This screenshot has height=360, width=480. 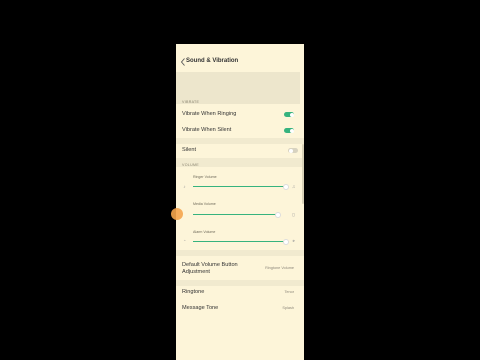 I want to click on ringer-high-icon: ♫, so click(x=293, y=186).